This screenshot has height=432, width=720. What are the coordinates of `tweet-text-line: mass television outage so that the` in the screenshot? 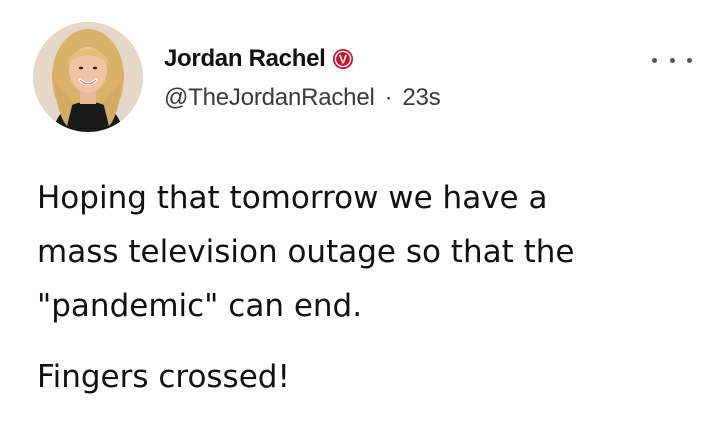 It's located at (306, 252).